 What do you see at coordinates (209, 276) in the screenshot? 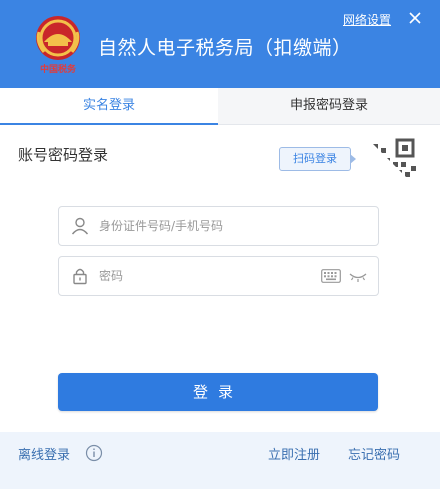
I see `password-input` at bounding box center [209, 276].